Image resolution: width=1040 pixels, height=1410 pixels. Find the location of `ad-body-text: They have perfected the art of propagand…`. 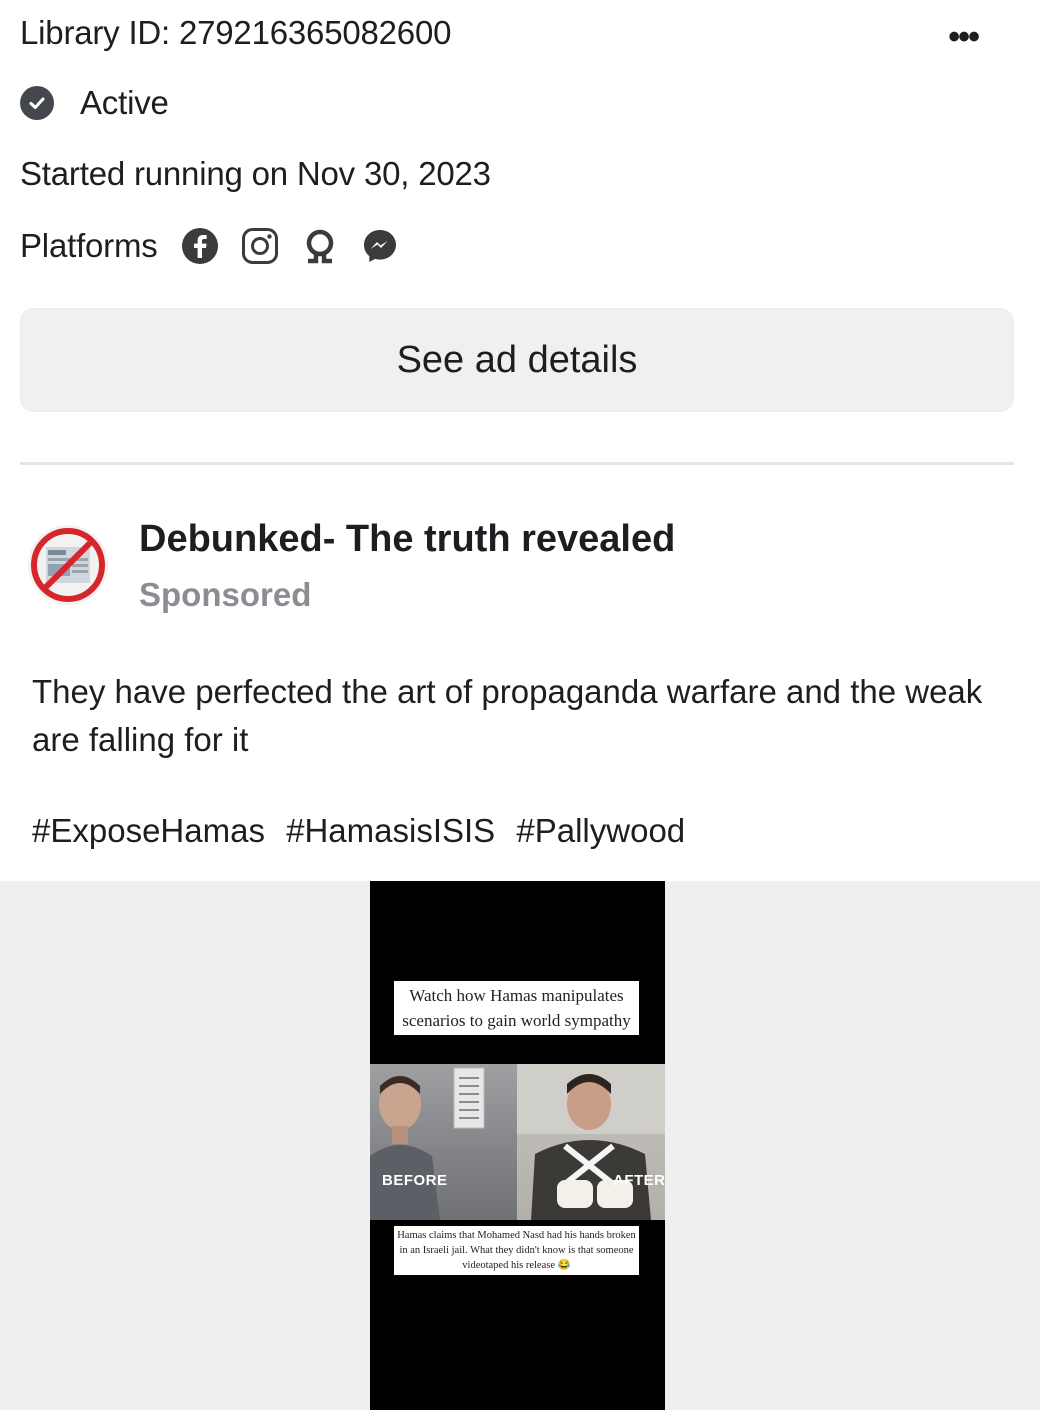

ad-body-text: They have perfected the art of propagand… is located at coordinates (507, 715).